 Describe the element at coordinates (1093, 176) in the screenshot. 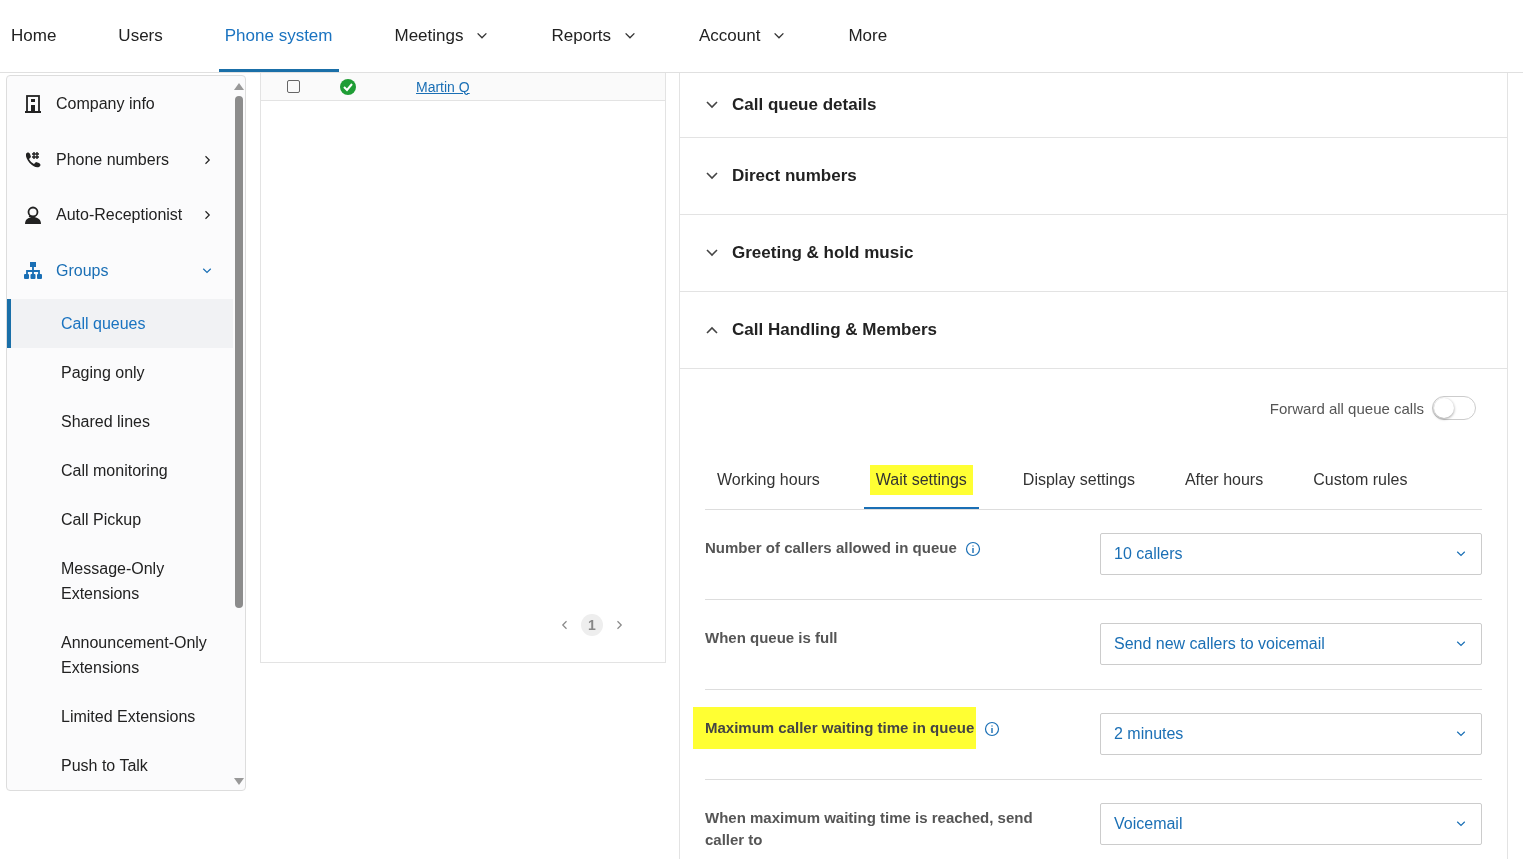

I see `accordion-header: Direct numbers` at that location.